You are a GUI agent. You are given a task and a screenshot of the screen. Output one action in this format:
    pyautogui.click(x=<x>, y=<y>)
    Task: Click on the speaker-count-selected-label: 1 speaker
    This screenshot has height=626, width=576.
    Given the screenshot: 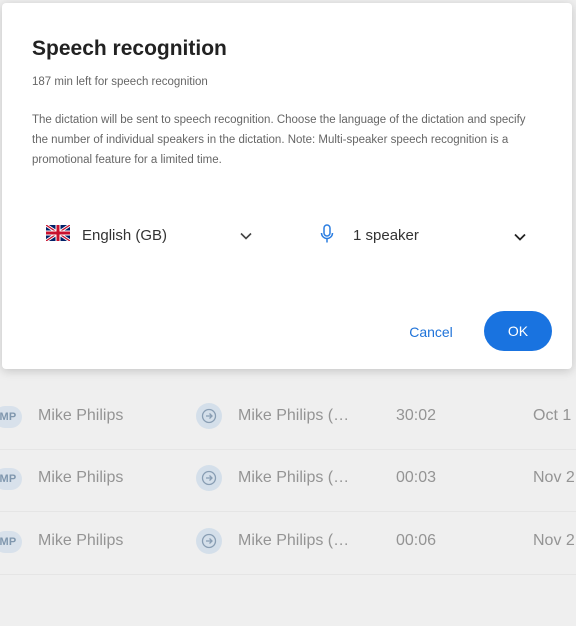 What is the action you would take?
    pyautogui.click(x=386, y=235)
    